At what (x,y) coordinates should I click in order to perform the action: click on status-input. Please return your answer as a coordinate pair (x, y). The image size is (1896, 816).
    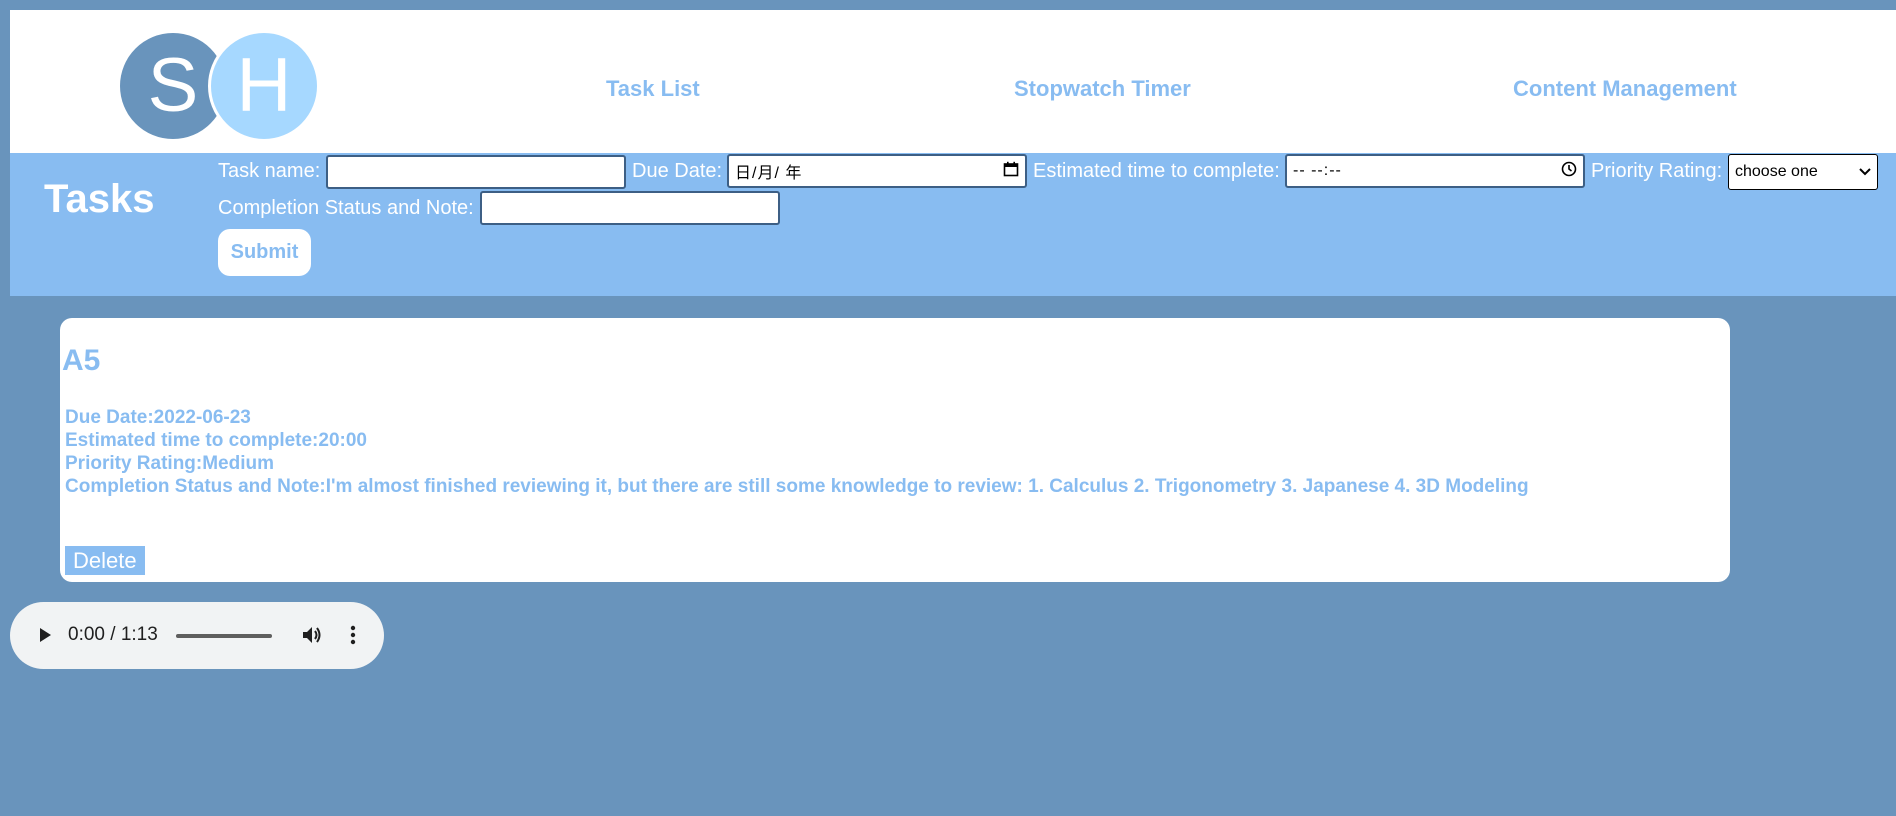
    Looking at the image, I should click on (630, 208).